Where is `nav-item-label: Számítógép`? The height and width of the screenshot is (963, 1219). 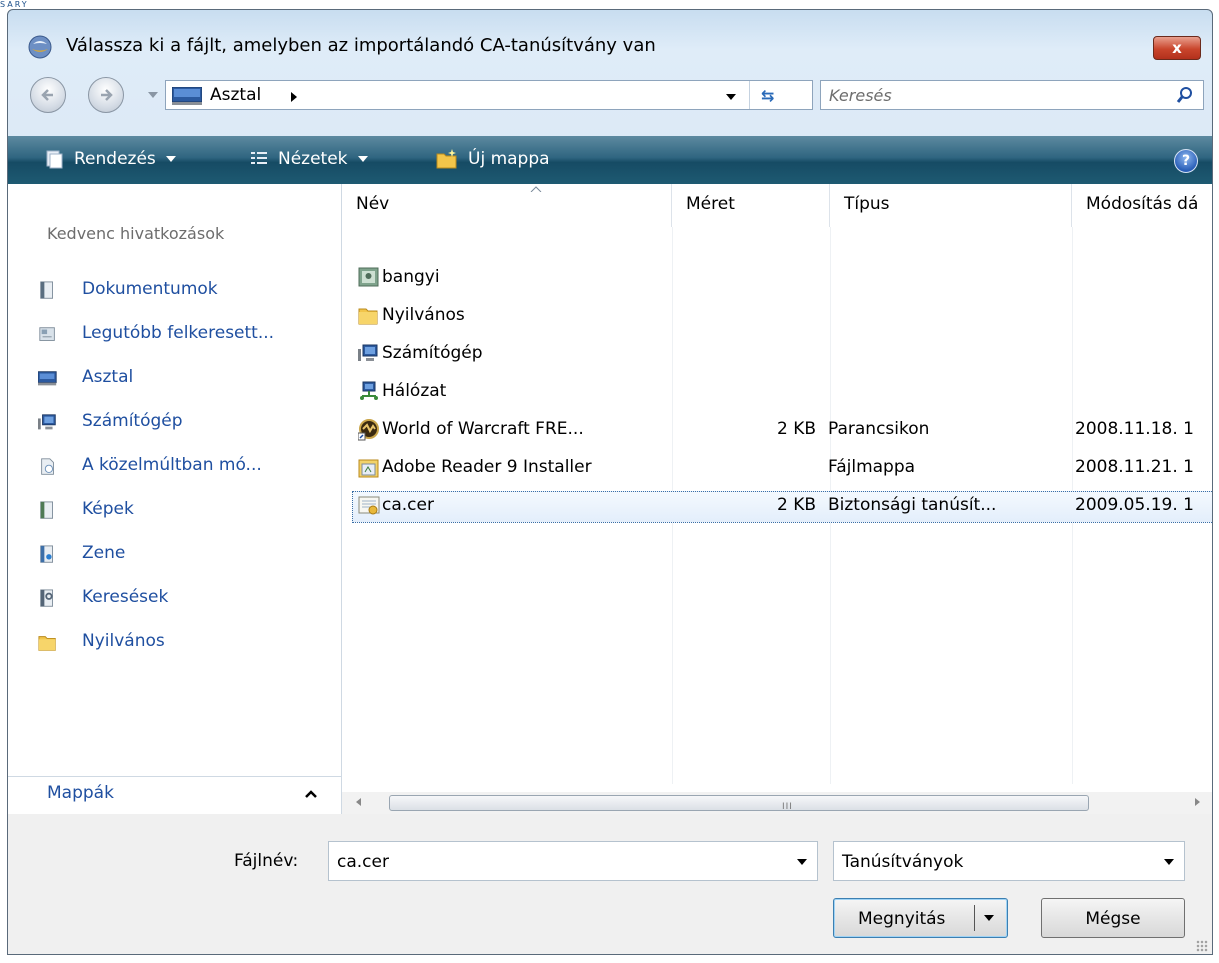
nav-item-label: Számítógép is located at coordinates (132, 421).